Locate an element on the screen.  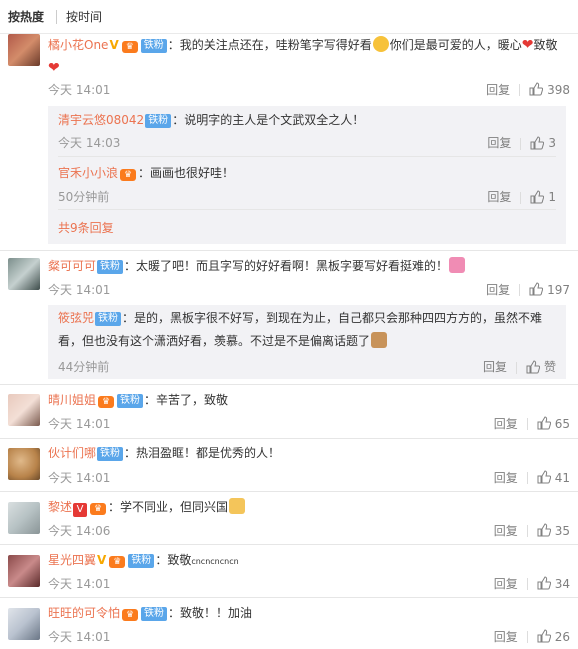
sort-tabs: 按热度 按时间 is located at coordinates (289, 17).